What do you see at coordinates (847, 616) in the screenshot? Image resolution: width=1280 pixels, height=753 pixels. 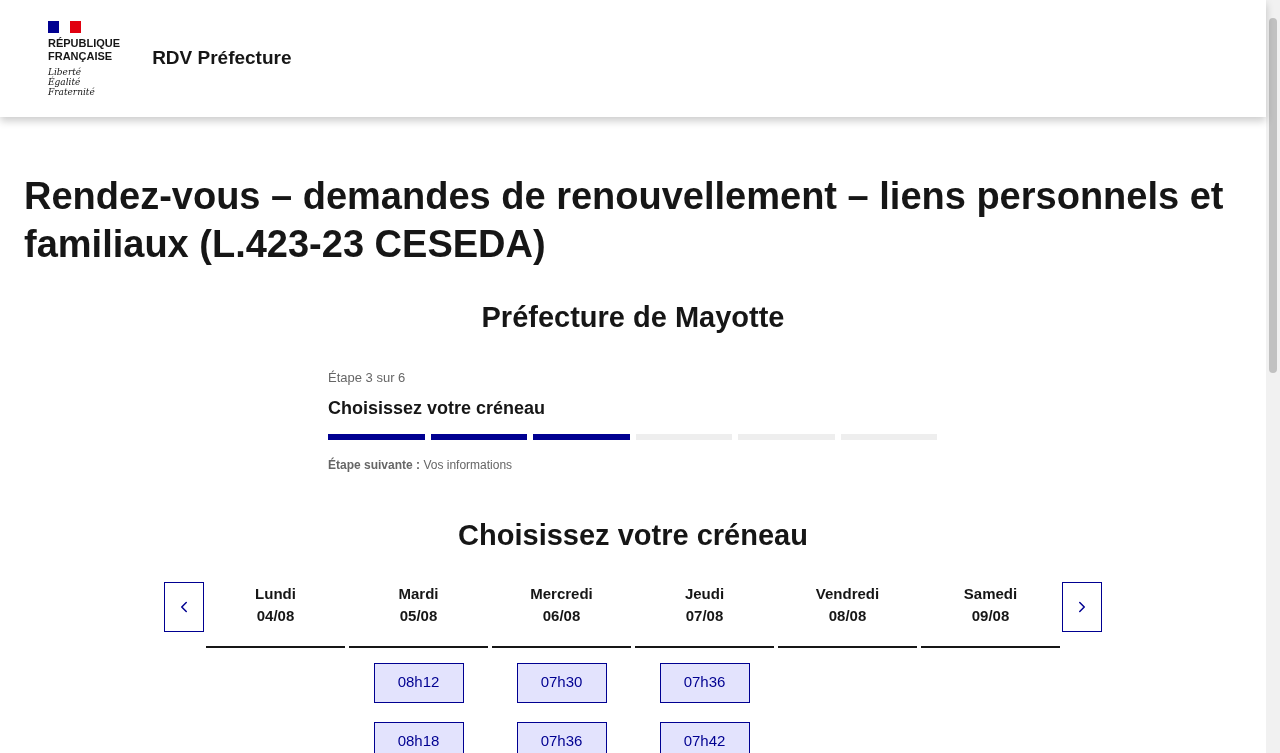 I see `day-date: 08/08` at bounding box center [847, 616].